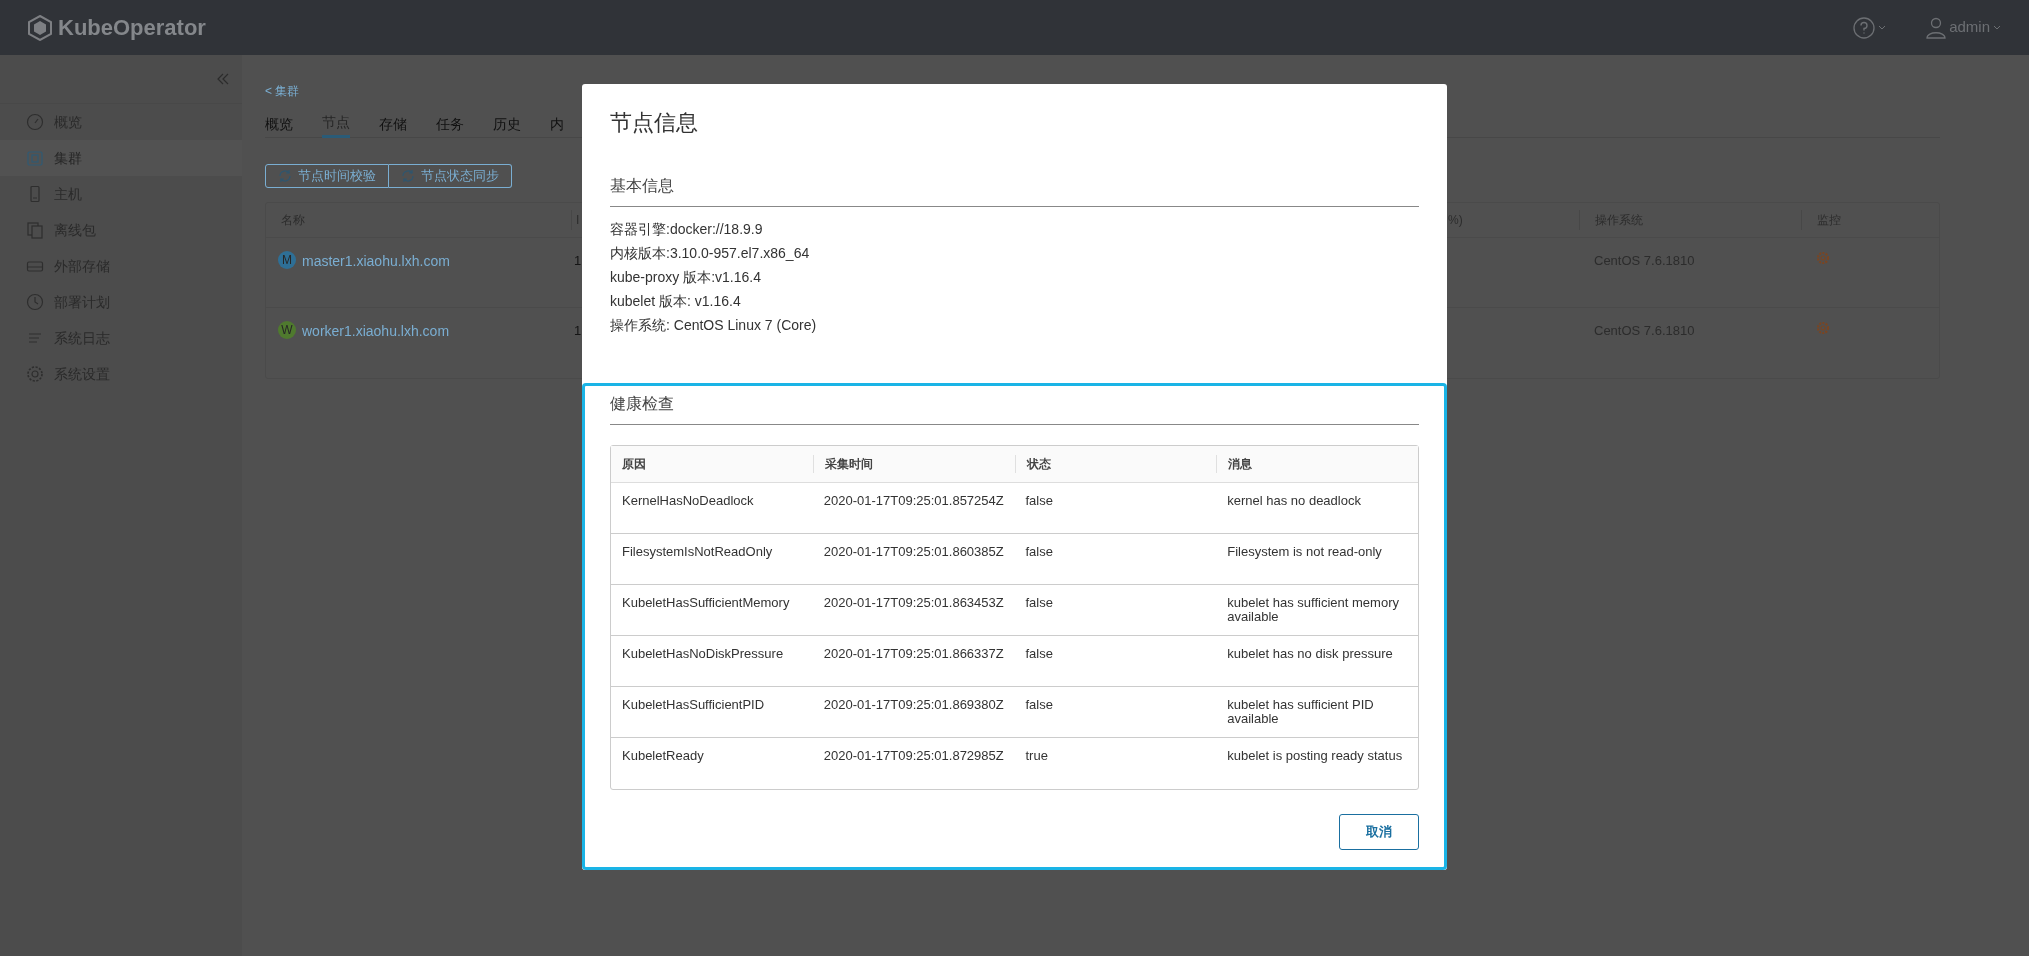  Describe the element at coordinates (913, 602) in the screenshot. I see `table-cell: 2020-01-17T09:25:01.863453Z` at that location.